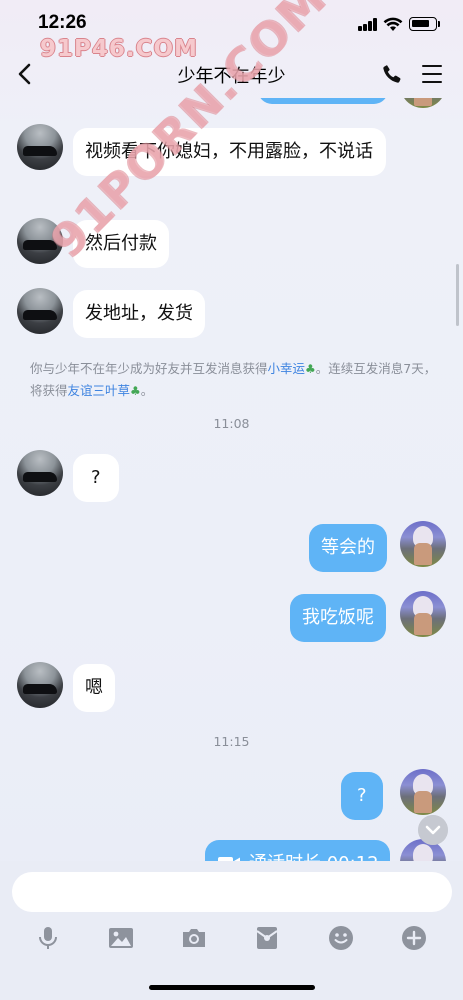  What do you see at coordinates (338, 618) in the screenshot?
I see `message-bubble: 我吃饭呢` at bounding box center [338, 618].